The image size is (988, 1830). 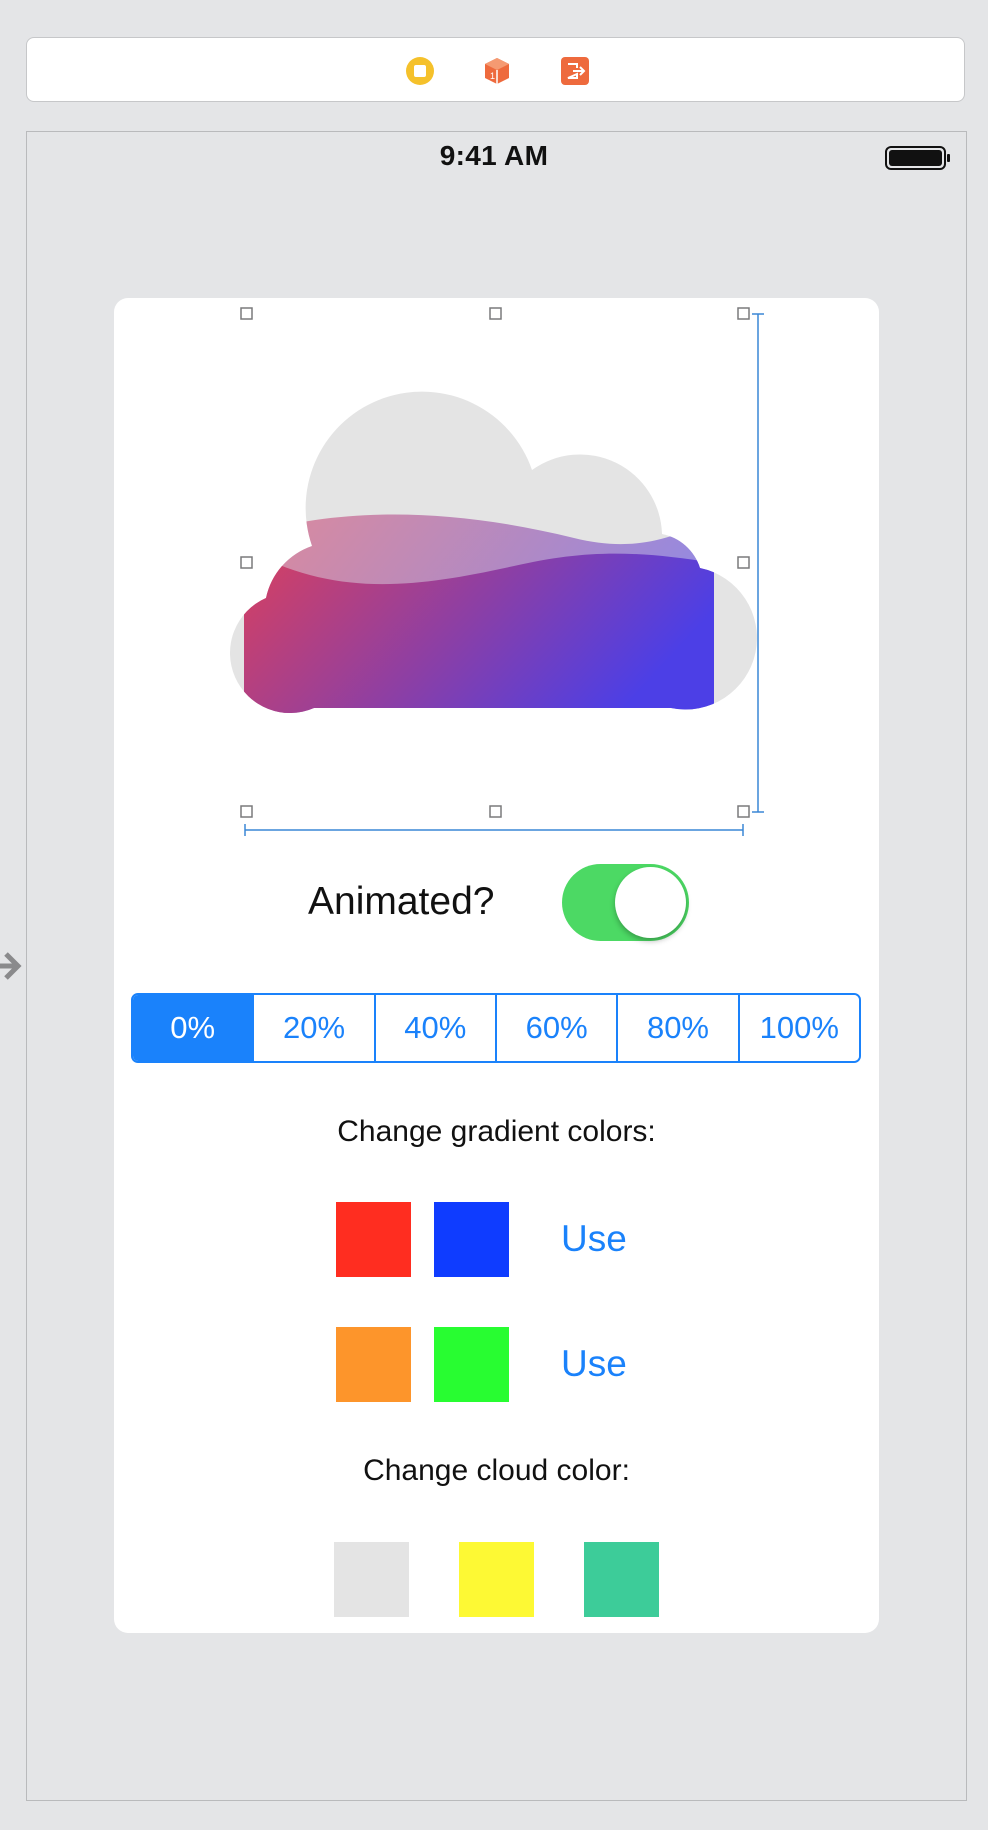 What do you see at coordinates (496, 1131) in the screenshot?
I see `gradient-colors-title: Change gradient colors:` at bounding box center [496, 1131].